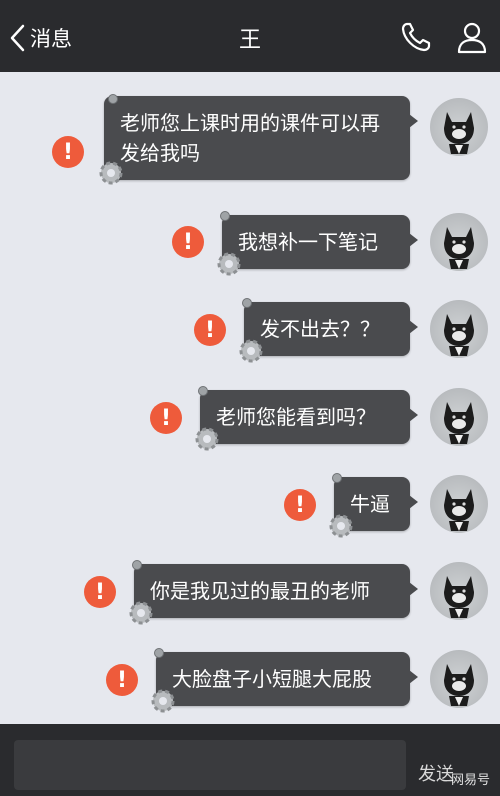 The image size is (500, 796). I want to click on message-bubble: 老师您上课时用的课件可以再发给我吗, so click(261, 138).